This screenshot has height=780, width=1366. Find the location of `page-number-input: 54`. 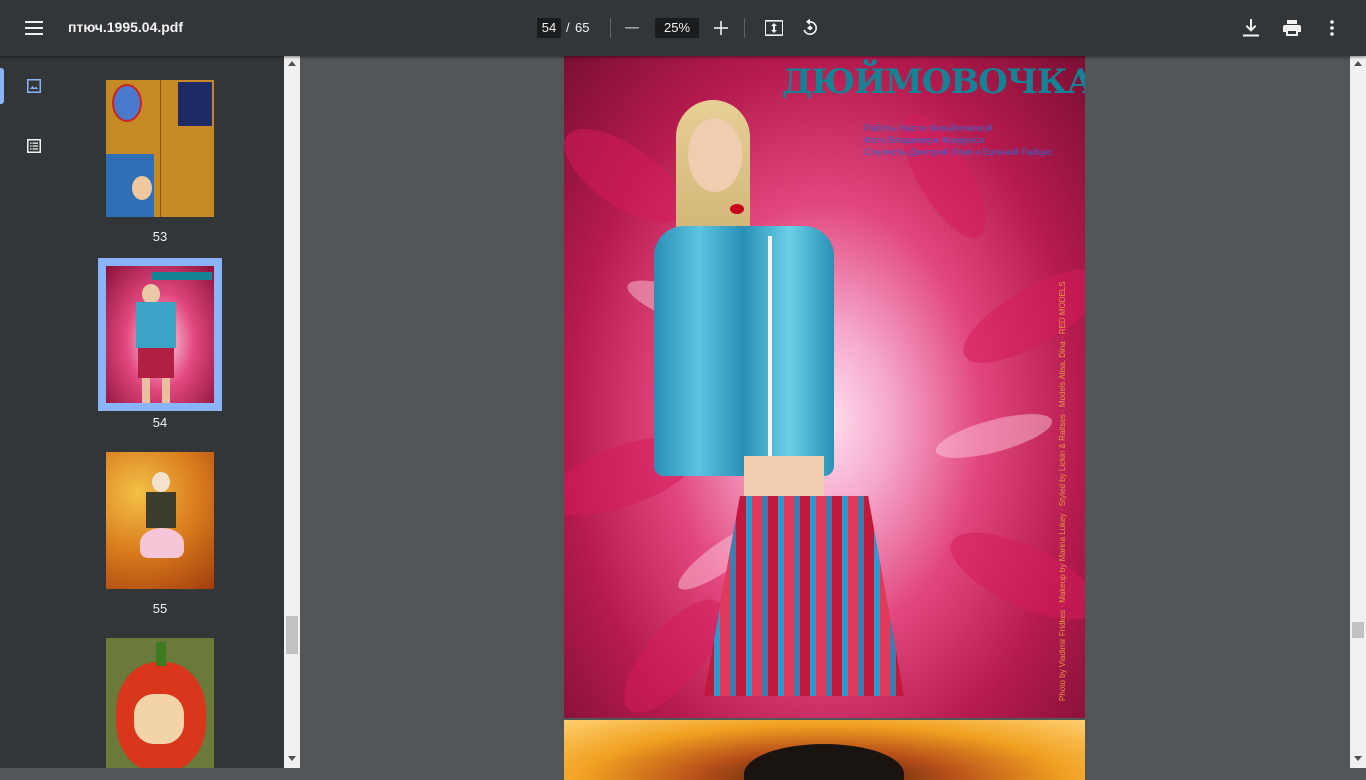

page-number-input: 54 is located at coordinates (549, 28).